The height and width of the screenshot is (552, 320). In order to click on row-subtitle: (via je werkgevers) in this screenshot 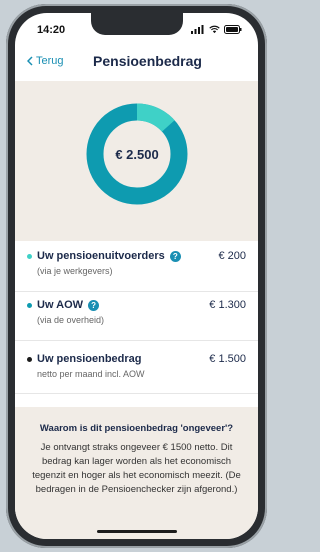, I will do `click(75, 271)`.